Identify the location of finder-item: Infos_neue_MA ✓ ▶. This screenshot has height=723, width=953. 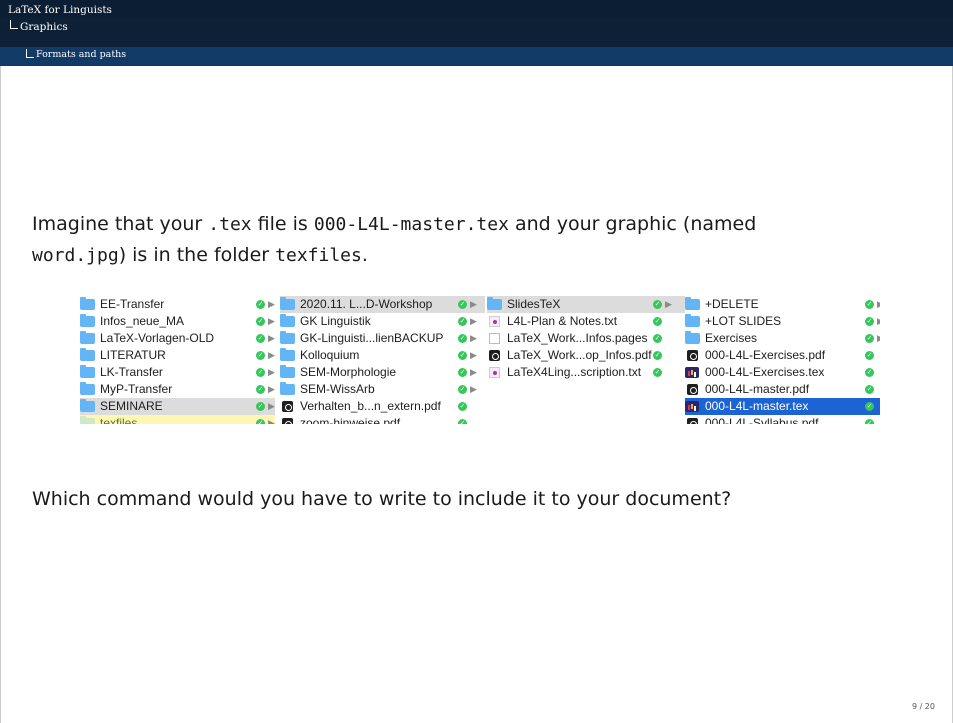
(177, 321).